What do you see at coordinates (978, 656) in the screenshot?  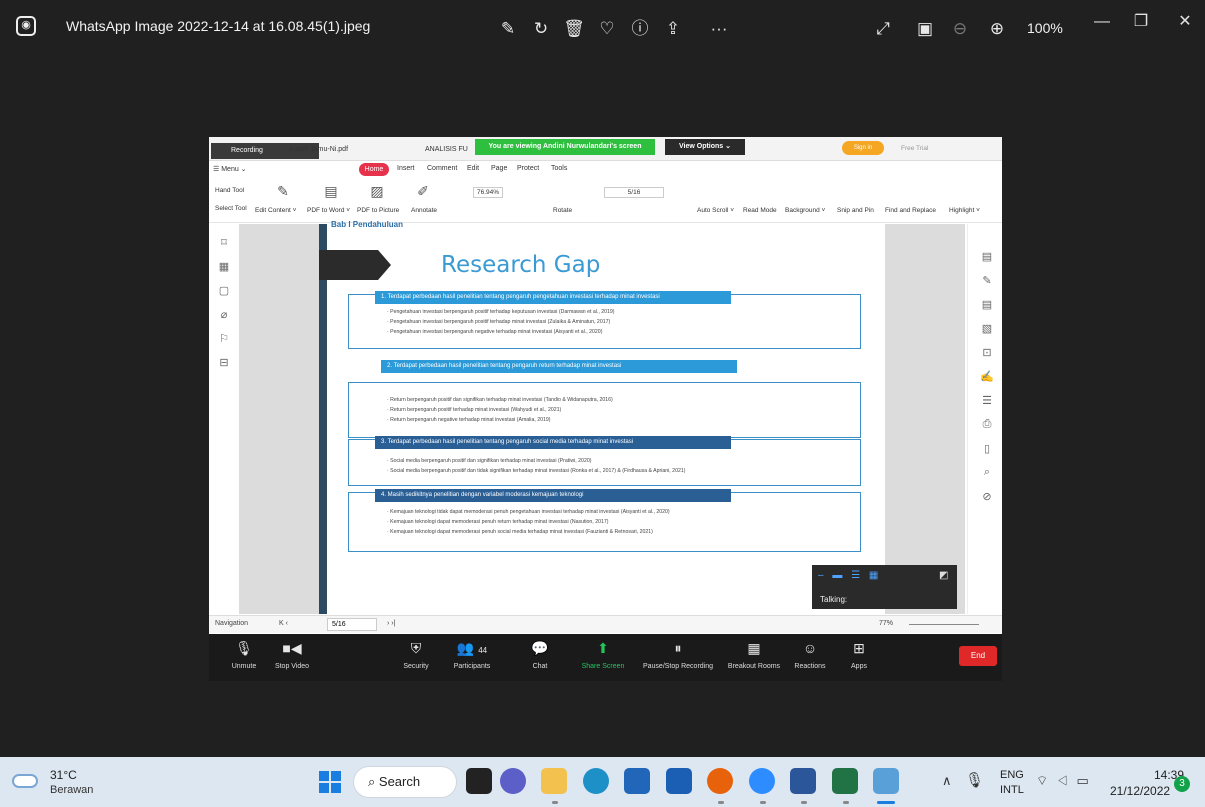 I see `end-meeting-button: End` at bounding box center [978, 656].